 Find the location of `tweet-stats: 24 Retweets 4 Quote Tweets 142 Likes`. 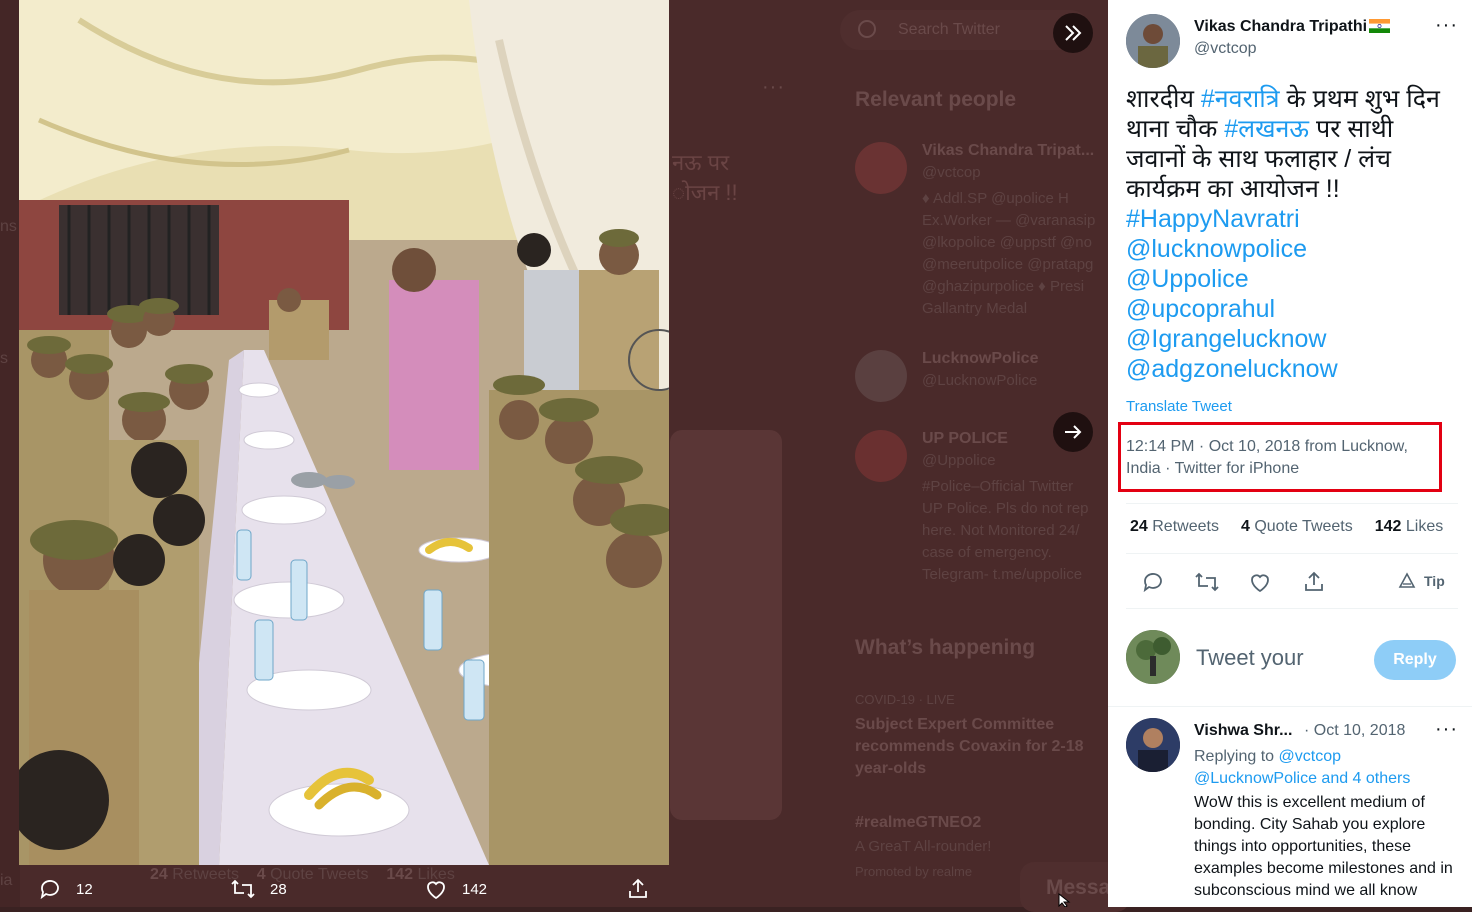

tweet-stats: 24 Retweets 4 Quote Tweets 142 Likes is located at coordinates (1286, 527).